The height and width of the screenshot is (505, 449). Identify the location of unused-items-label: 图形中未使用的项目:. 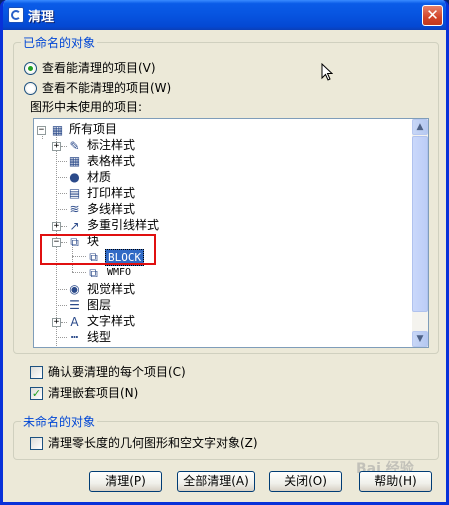
(86, 107).